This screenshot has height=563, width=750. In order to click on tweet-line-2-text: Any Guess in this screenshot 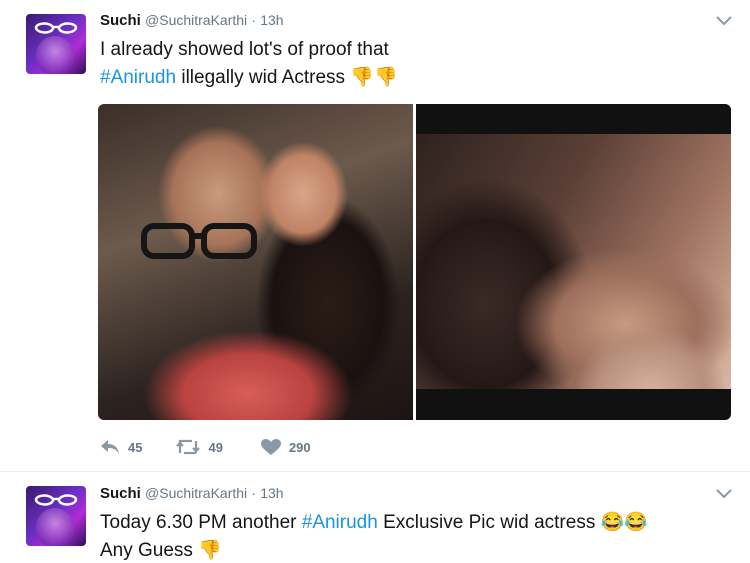, I will do `click(146, 551)`.